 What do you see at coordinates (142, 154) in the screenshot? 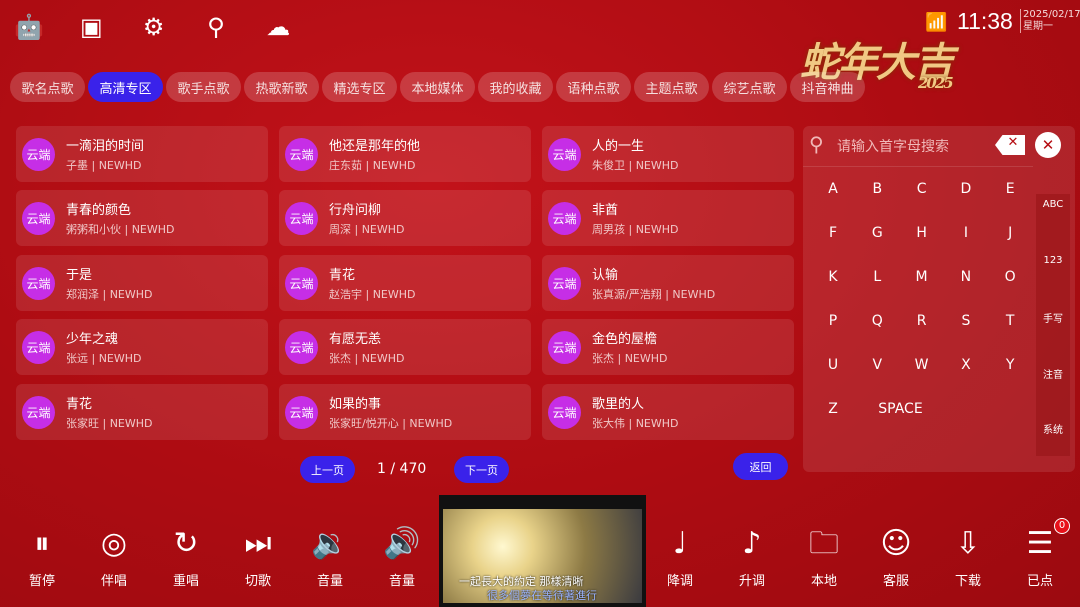
I see `song-card: 云端 一滴泪的时间 子墨 | NEWHD` at bounding box center [142, 154].